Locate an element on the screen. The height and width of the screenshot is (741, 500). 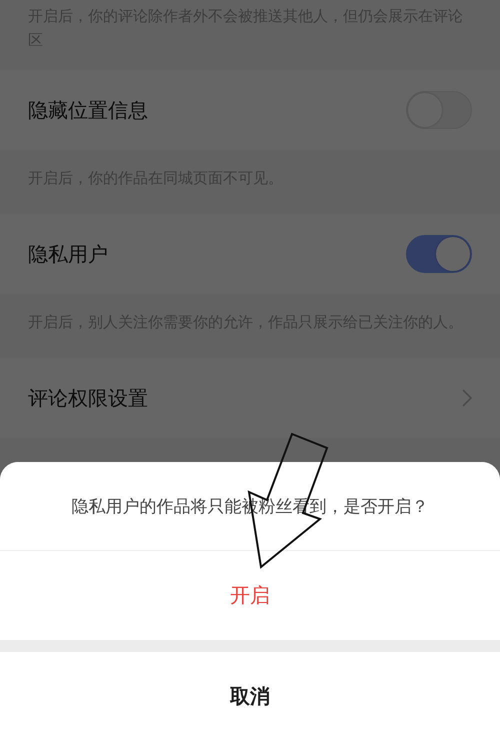
chevron-right-icon is located at coordinates (467, 398).